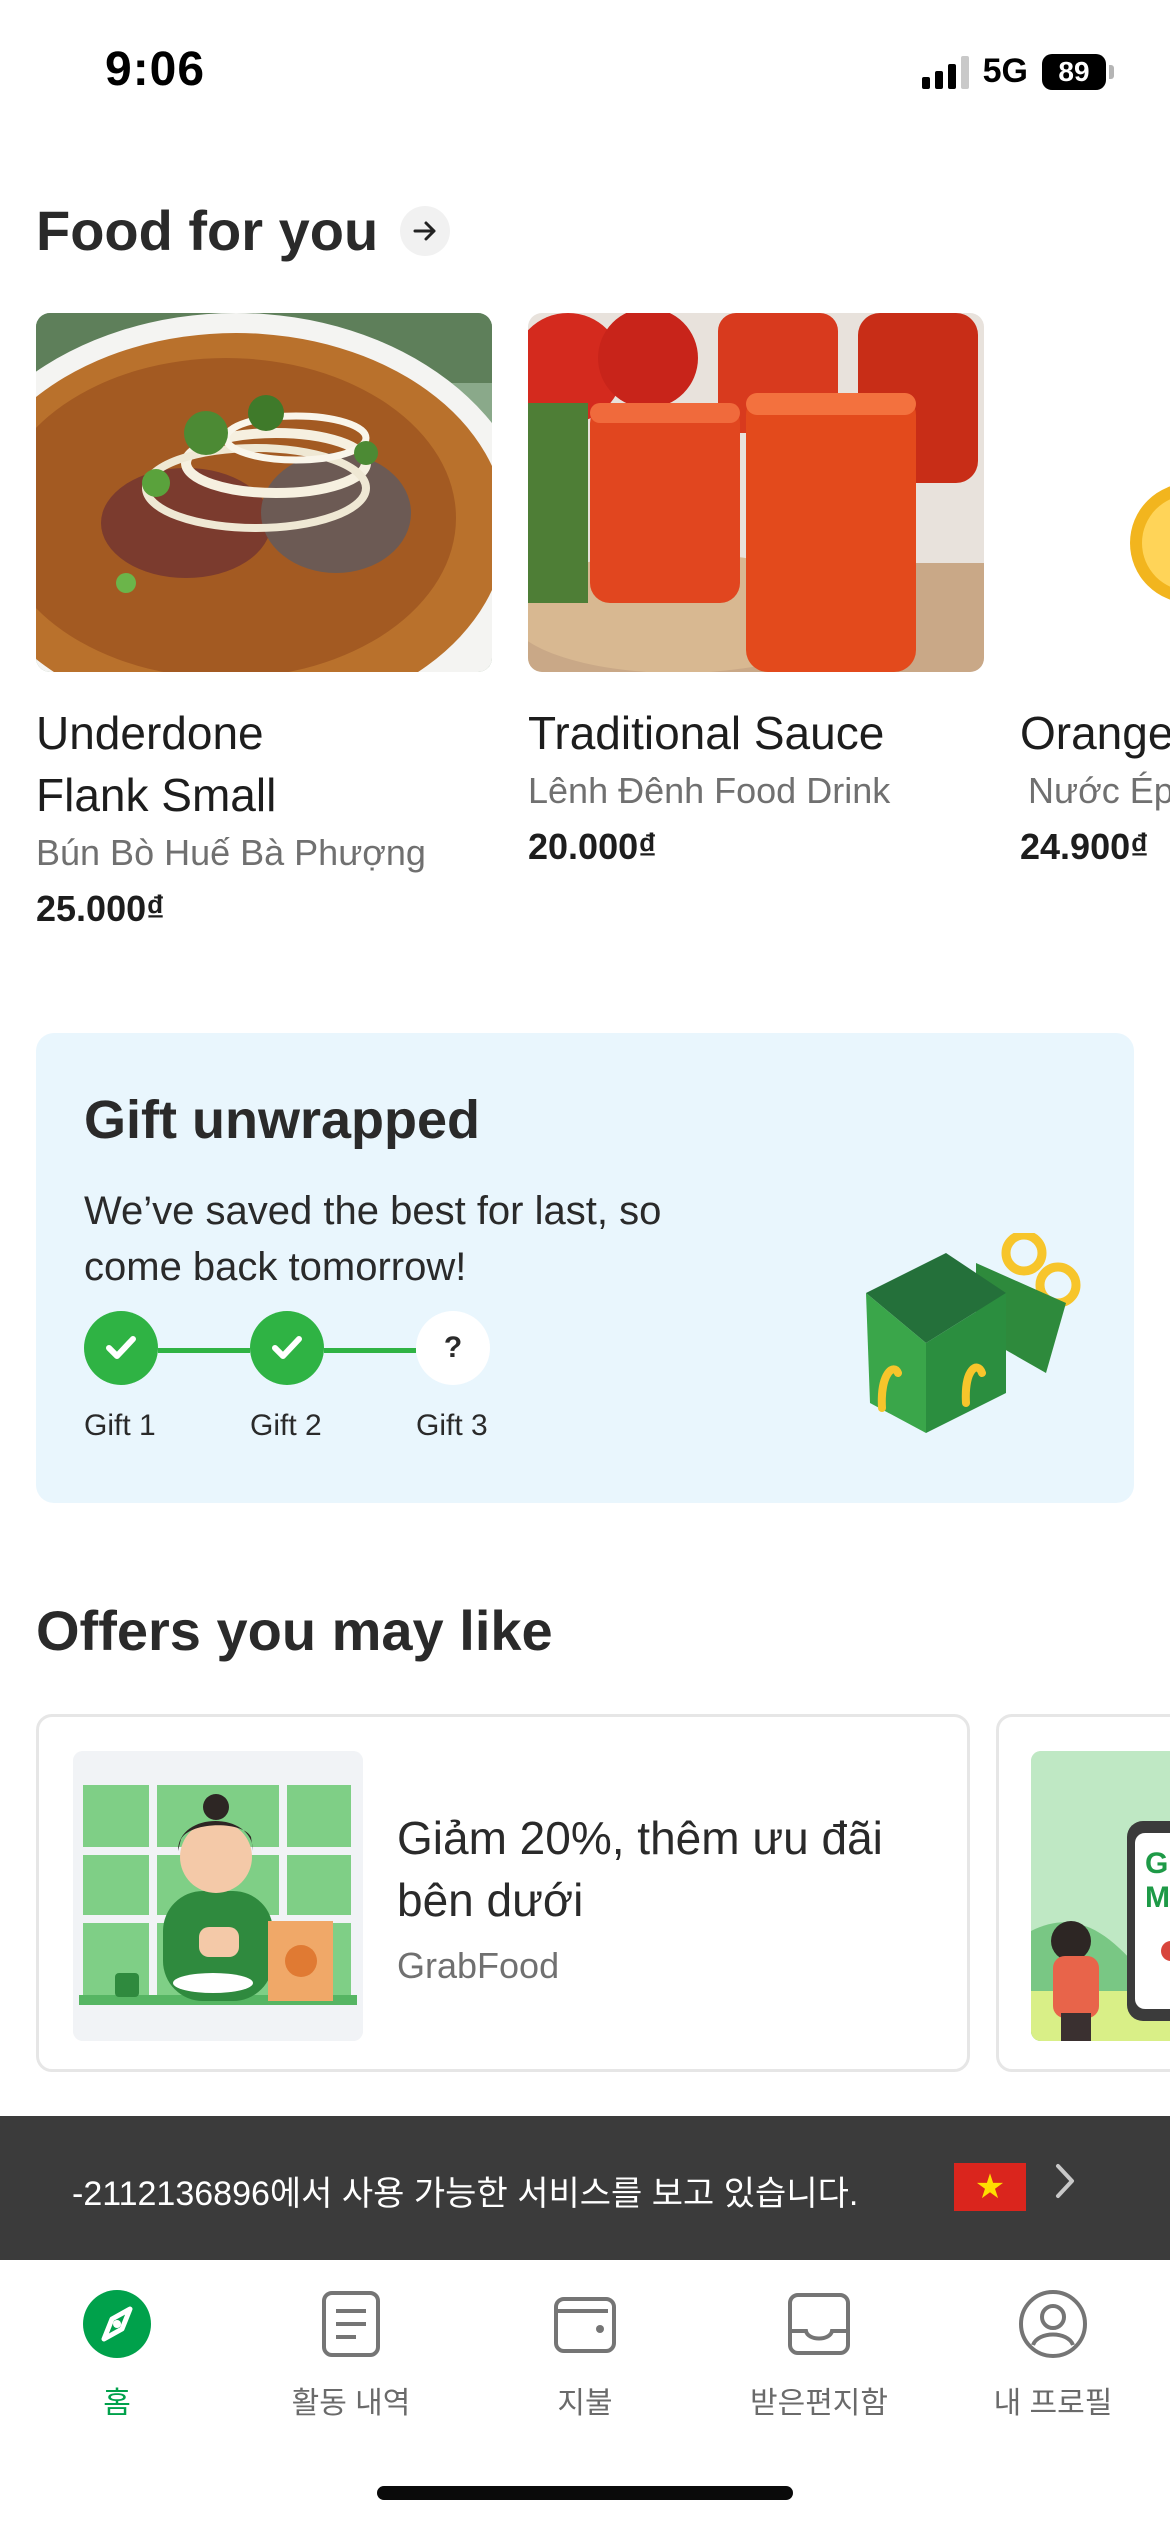 The image size is (1170, 2532). What do you see at coordinates (207, 230) in the screenshot?
I see `food-section-title: Food for you` at bounding box center [207, 230].